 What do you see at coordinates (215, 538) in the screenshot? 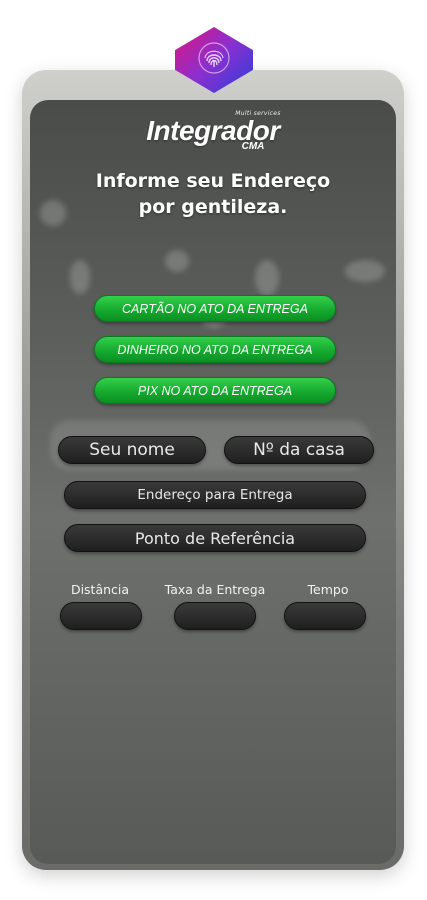
I see `reference-field: Ponto de Referência` at bounding box center [215, 538].